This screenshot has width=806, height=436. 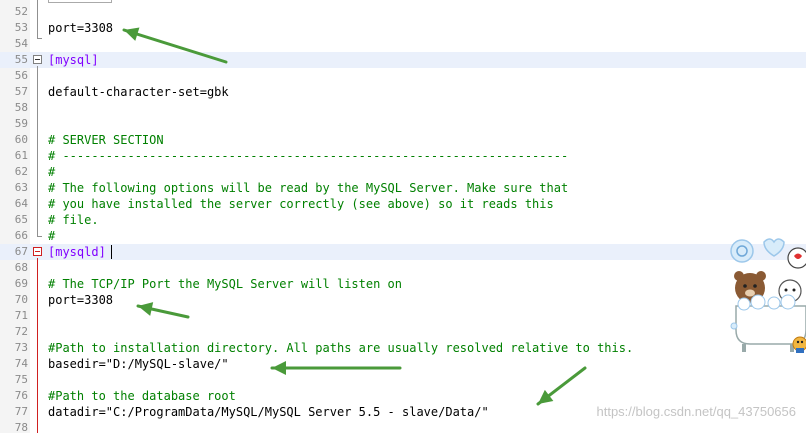 What do you see at coordinates (696, 411) in the screenshot?
I see `watermark-url: https://blog.csdn.net/qq_43750656` at bounding box center [696, 411].